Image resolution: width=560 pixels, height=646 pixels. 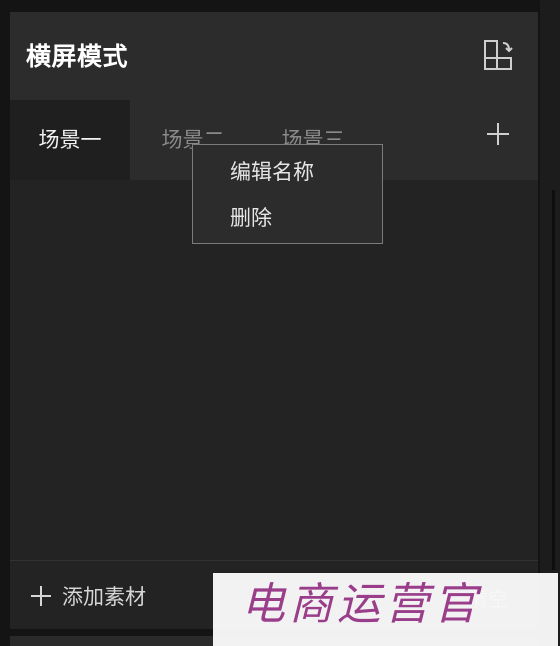 What do you see at coordinates (553, 380) in the screenshot?
I see `scrollbar-track` at bounding box center [553, 380].